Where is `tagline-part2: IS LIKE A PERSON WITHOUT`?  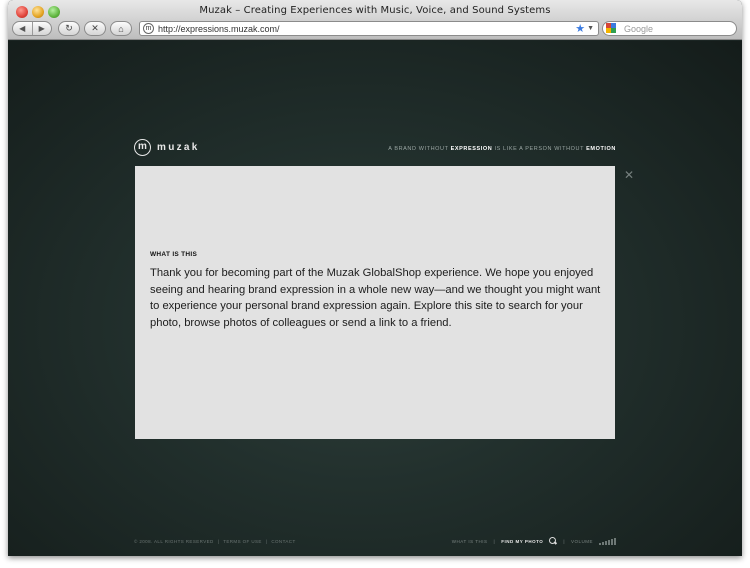
tagline-part2: IS LIKE A PERSON WITHOUT is located at coordinates (539, 149).